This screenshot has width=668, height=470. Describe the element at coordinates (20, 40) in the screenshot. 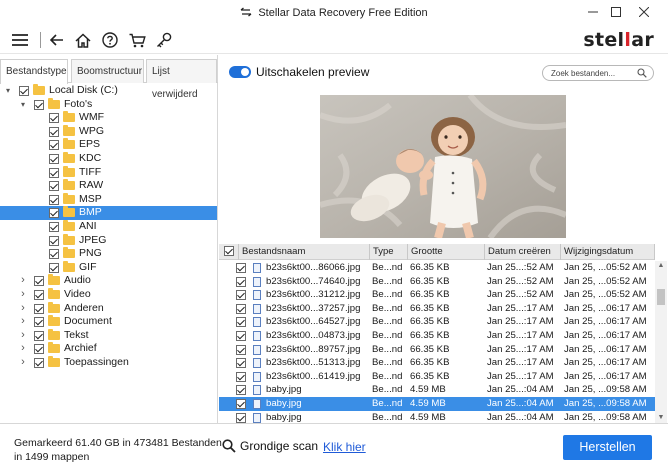

I see `menu-icon` at that location.